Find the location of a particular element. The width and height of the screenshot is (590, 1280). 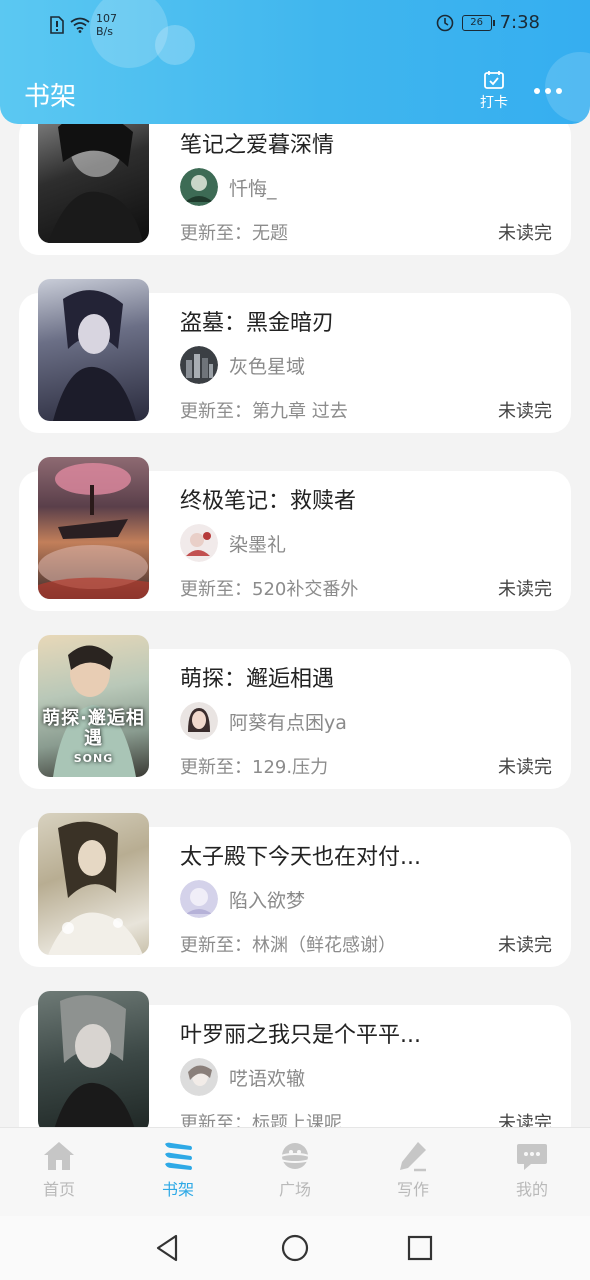

update-info: 更新至：林渊（鲜花感谢） is located at coordinates (288, 945).